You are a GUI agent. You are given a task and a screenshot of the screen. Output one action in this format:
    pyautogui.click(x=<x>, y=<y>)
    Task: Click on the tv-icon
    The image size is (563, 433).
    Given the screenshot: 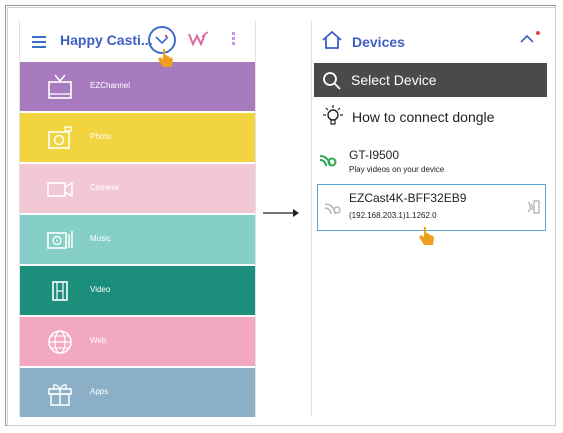 What is the action you would take?
    pyautogui.click(x=60, y=86)
    